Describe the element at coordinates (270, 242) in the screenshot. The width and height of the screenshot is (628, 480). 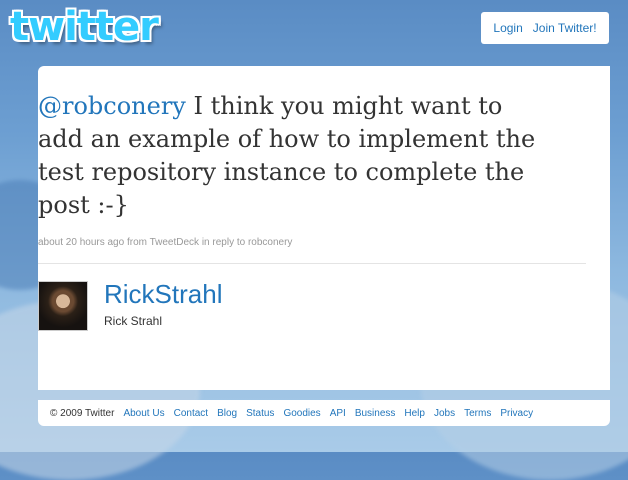
I see `reply-to-link: robconery` at that location.